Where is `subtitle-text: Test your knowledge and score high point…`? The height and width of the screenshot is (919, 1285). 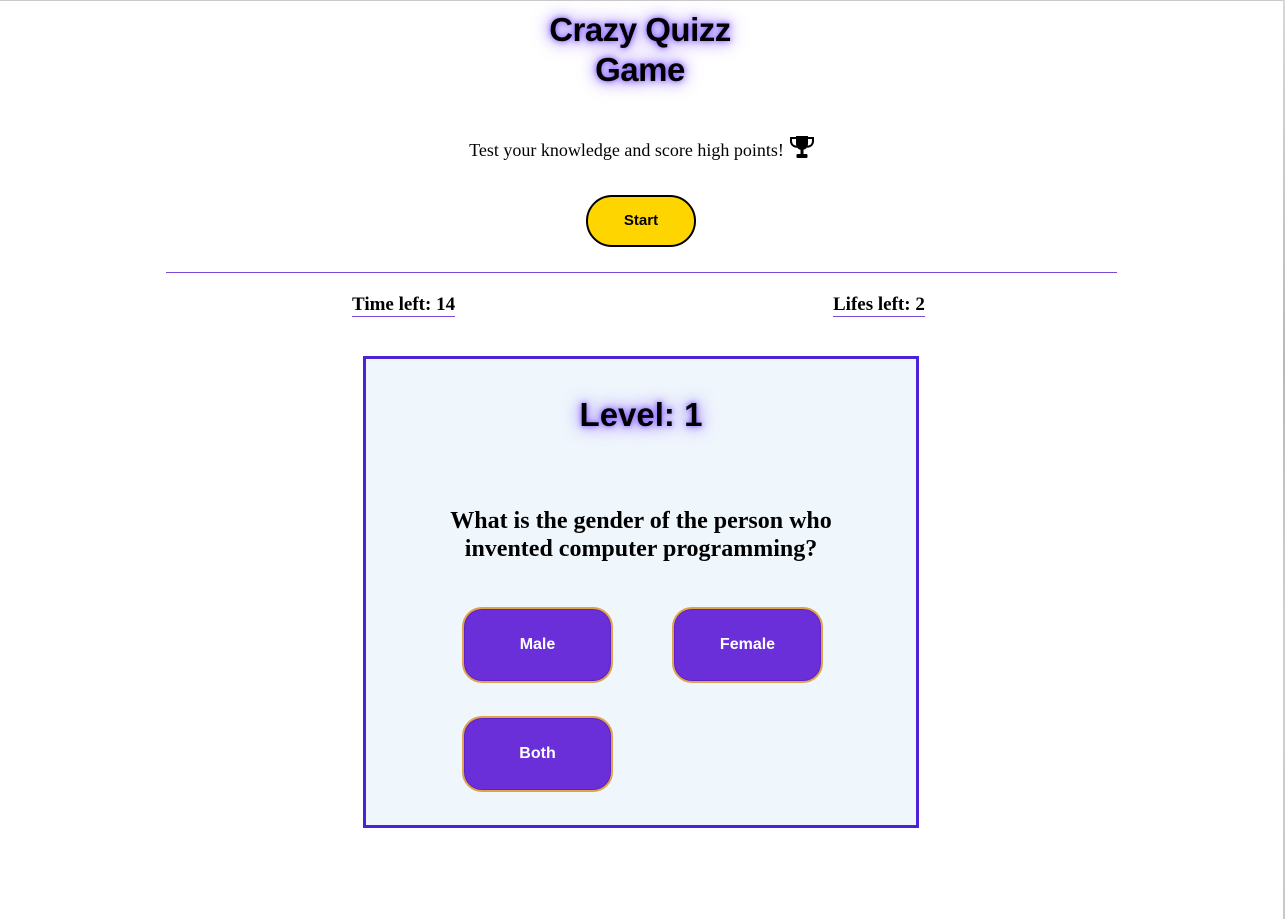
subtitle-text: Test your knowledge and score high point… is located at coordinates (626, 150).